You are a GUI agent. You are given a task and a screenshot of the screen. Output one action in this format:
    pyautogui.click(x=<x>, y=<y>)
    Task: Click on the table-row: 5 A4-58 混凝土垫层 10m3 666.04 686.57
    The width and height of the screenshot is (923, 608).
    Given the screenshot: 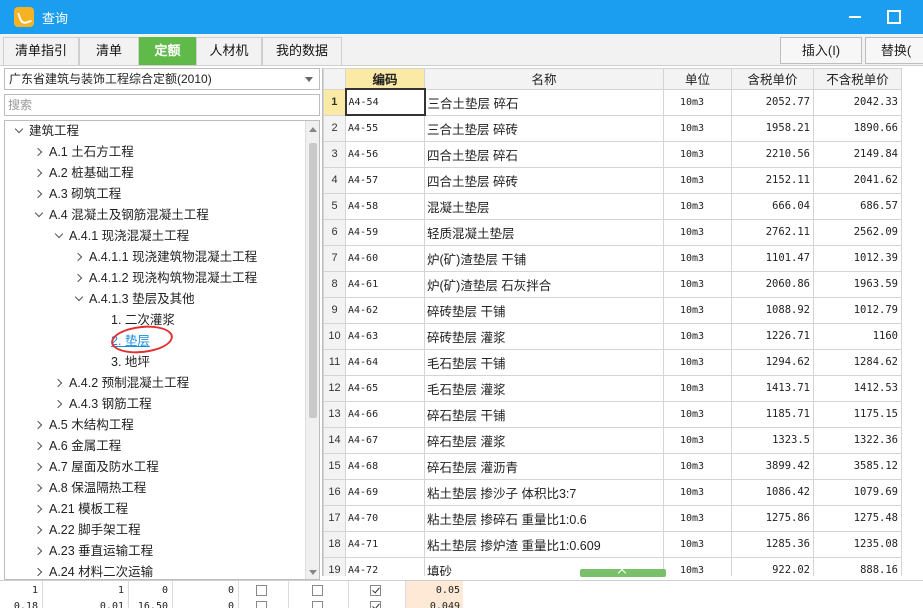 What is the action you would take?
    pyautogui.click(x=612, y=206)
    